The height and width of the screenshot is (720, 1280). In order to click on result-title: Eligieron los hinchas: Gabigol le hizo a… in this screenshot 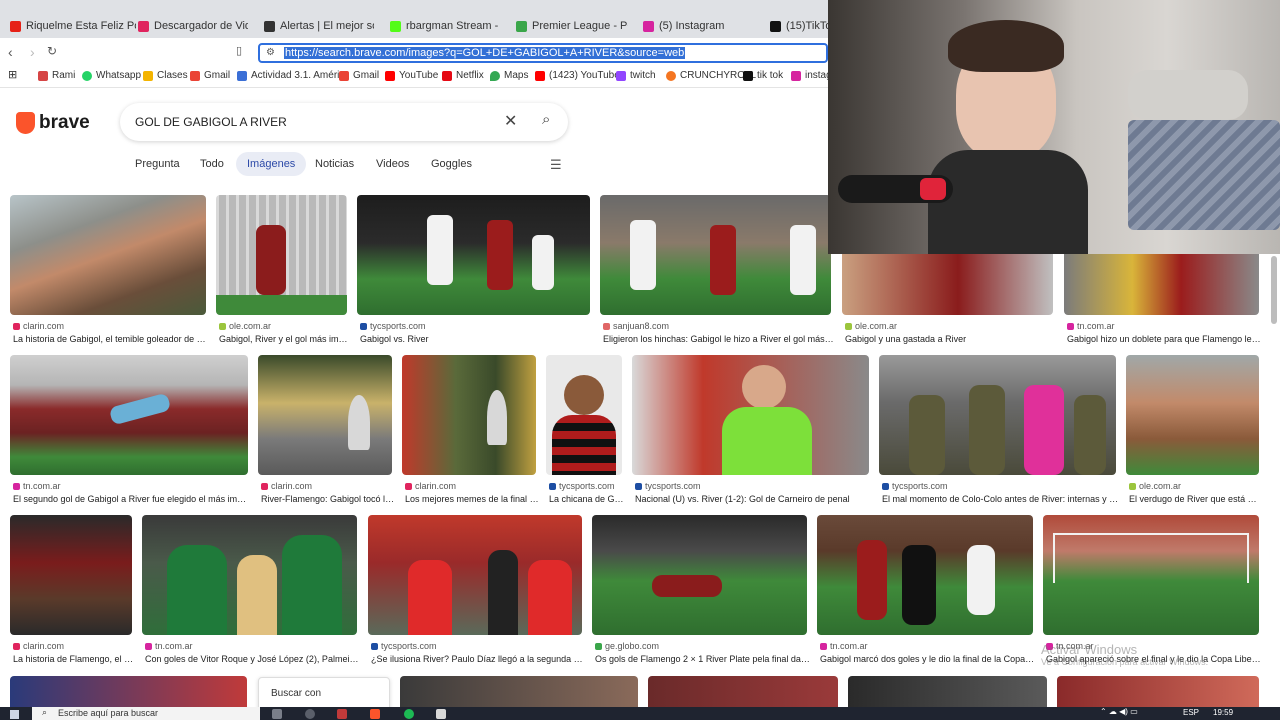, I will do `click(718, 339)`.